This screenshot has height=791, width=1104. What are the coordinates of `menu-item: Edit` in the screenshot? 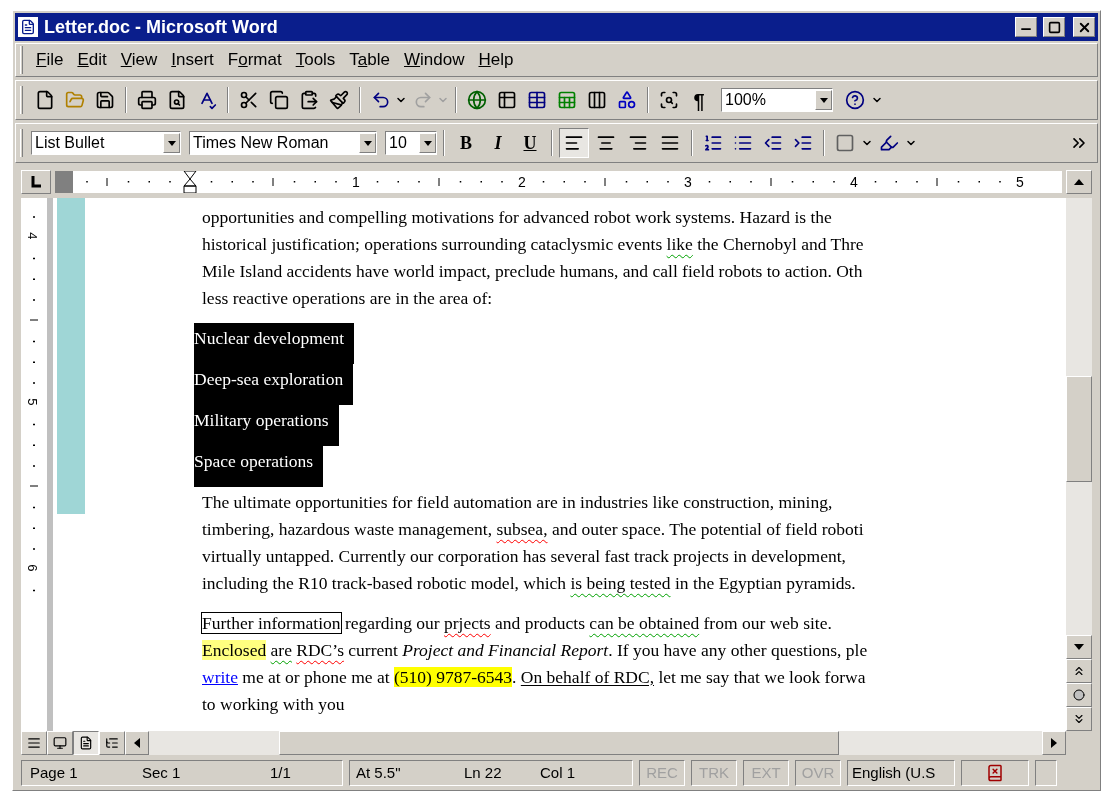 It's located at (92, 60).